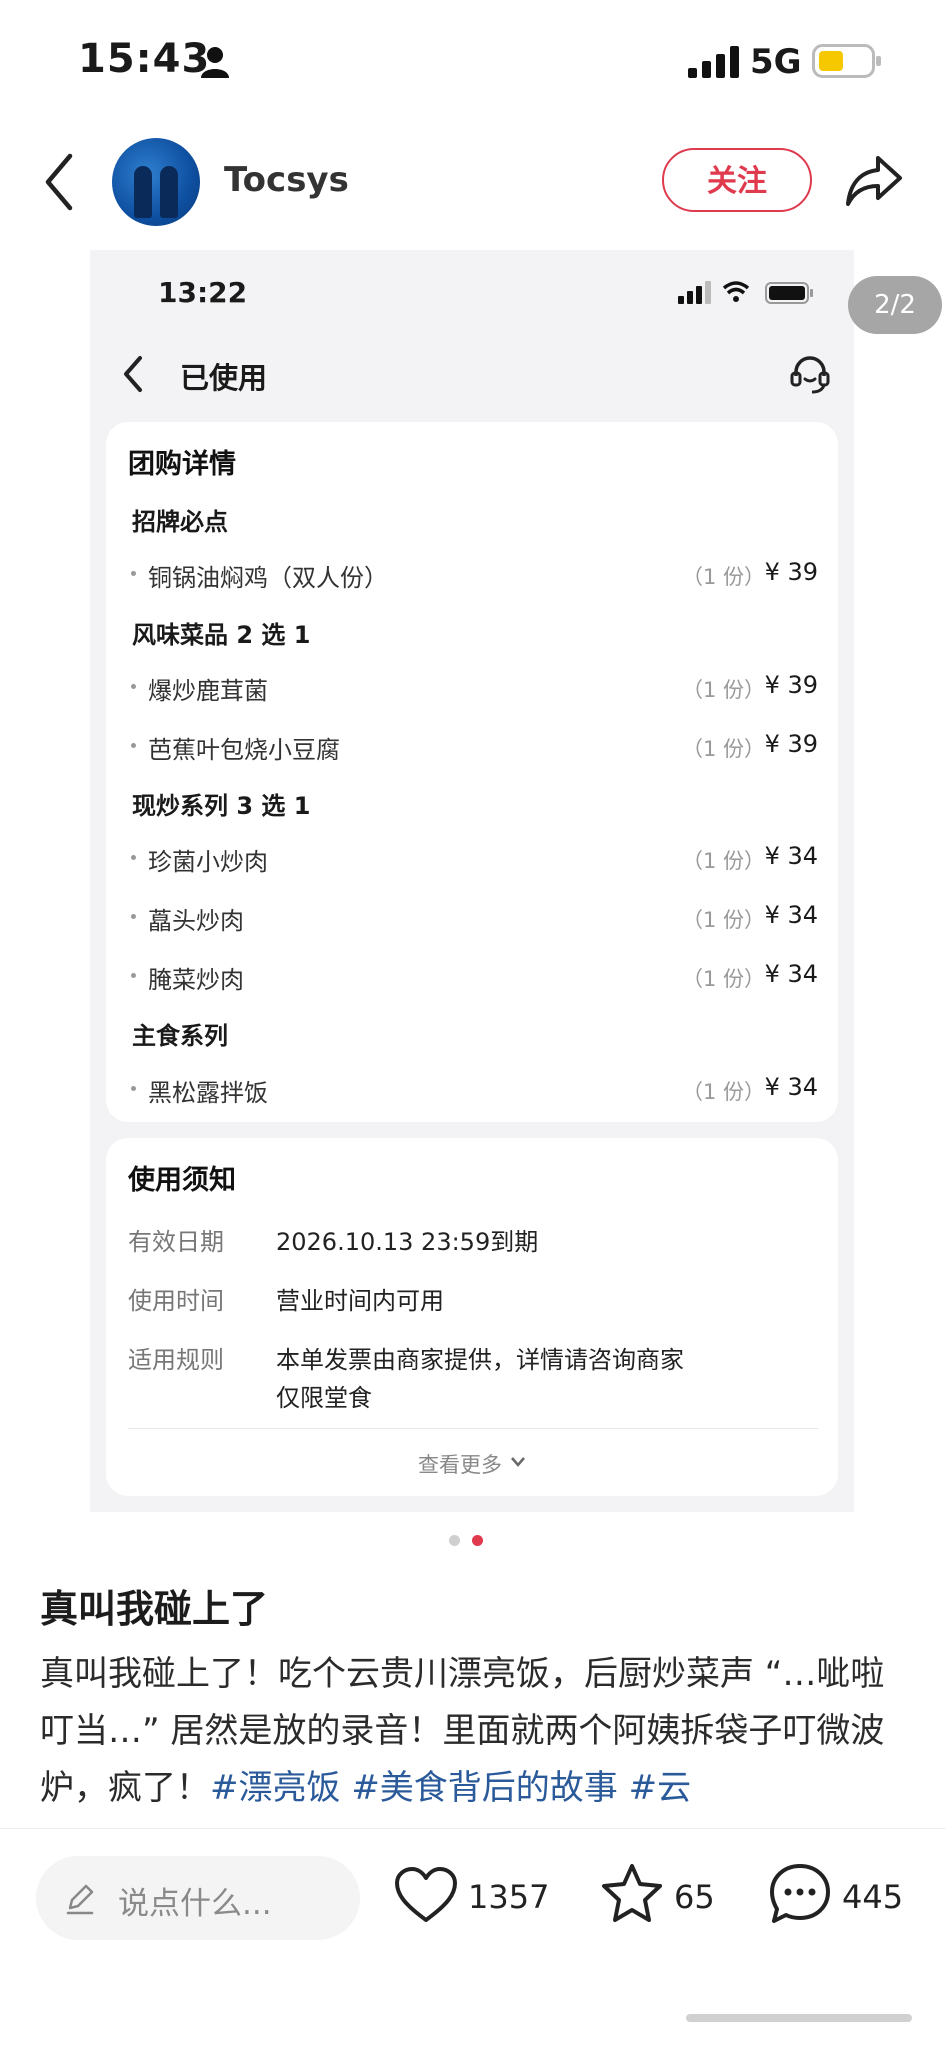 The height and width of the screenshot is (2048, 946). I want to click on chevron-down-icon, so click(518, 1462).